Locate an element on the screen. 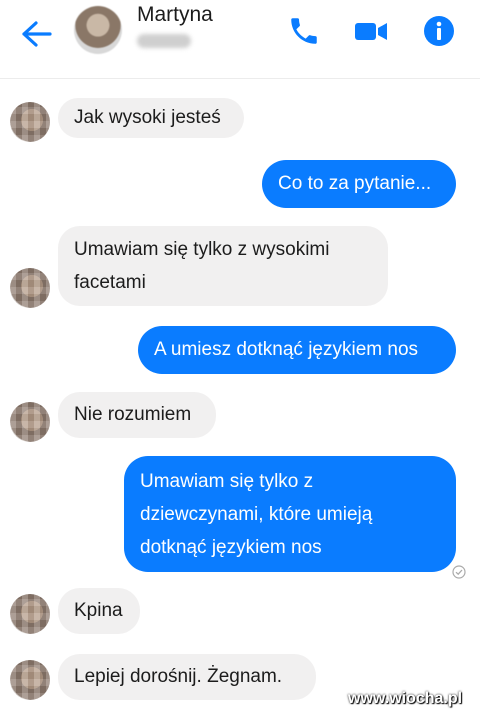 The image size is (480, 720). message-line: Umawiam się tylko z wysokimi is located at coordinates (202, 249).